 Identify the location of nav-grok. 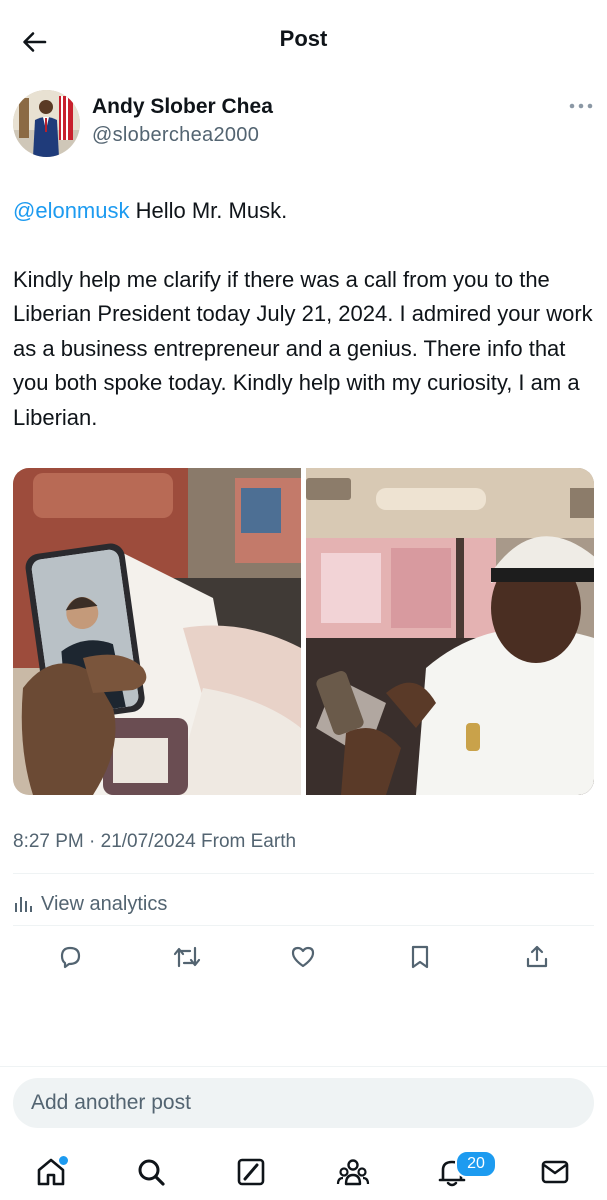
(251, 1172).